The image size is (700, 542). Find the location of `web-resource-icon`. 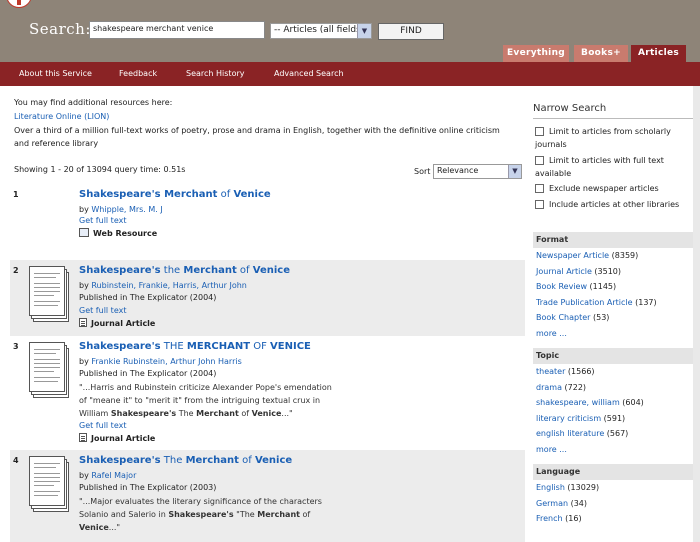

web-resource-icon is located at coordinates (84, 232).